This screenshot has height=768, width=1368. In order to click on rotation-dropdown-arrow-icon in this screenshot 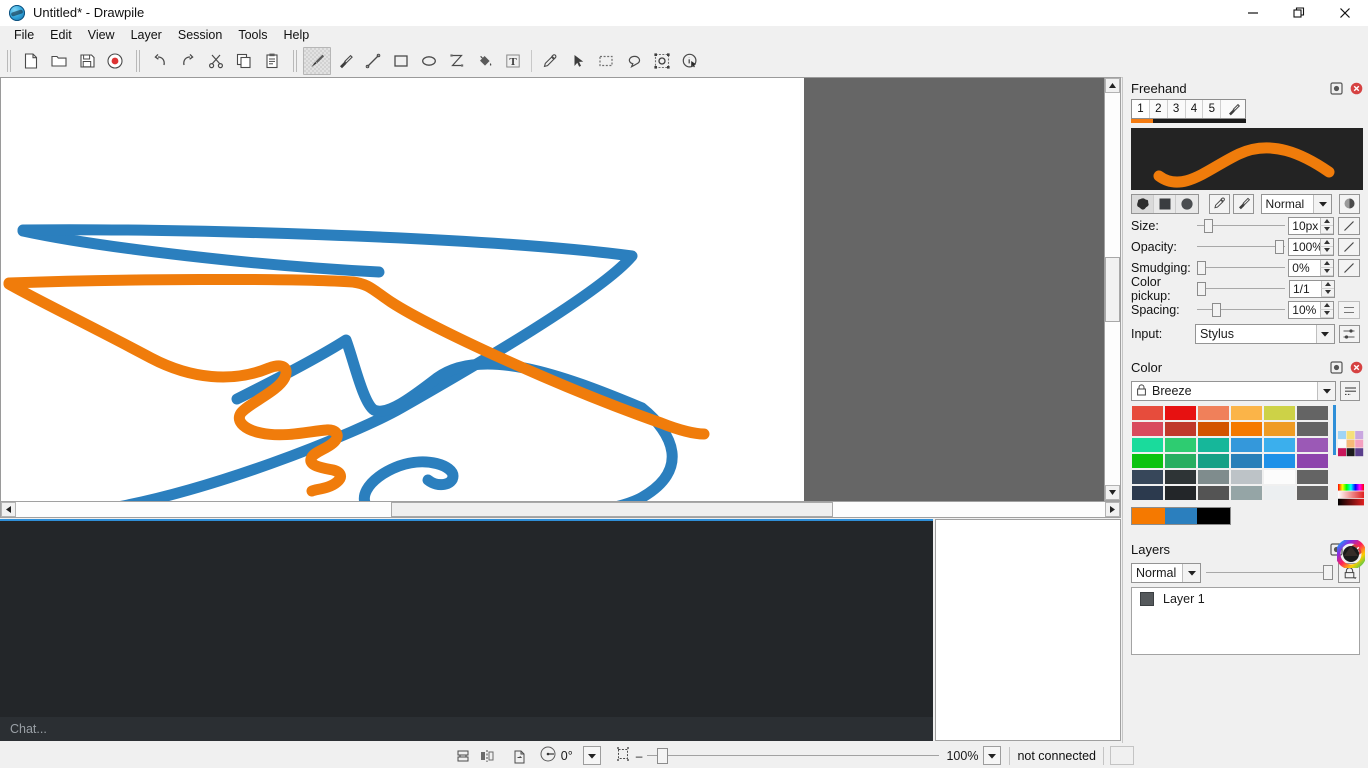, I will do `click(591, 755)`.